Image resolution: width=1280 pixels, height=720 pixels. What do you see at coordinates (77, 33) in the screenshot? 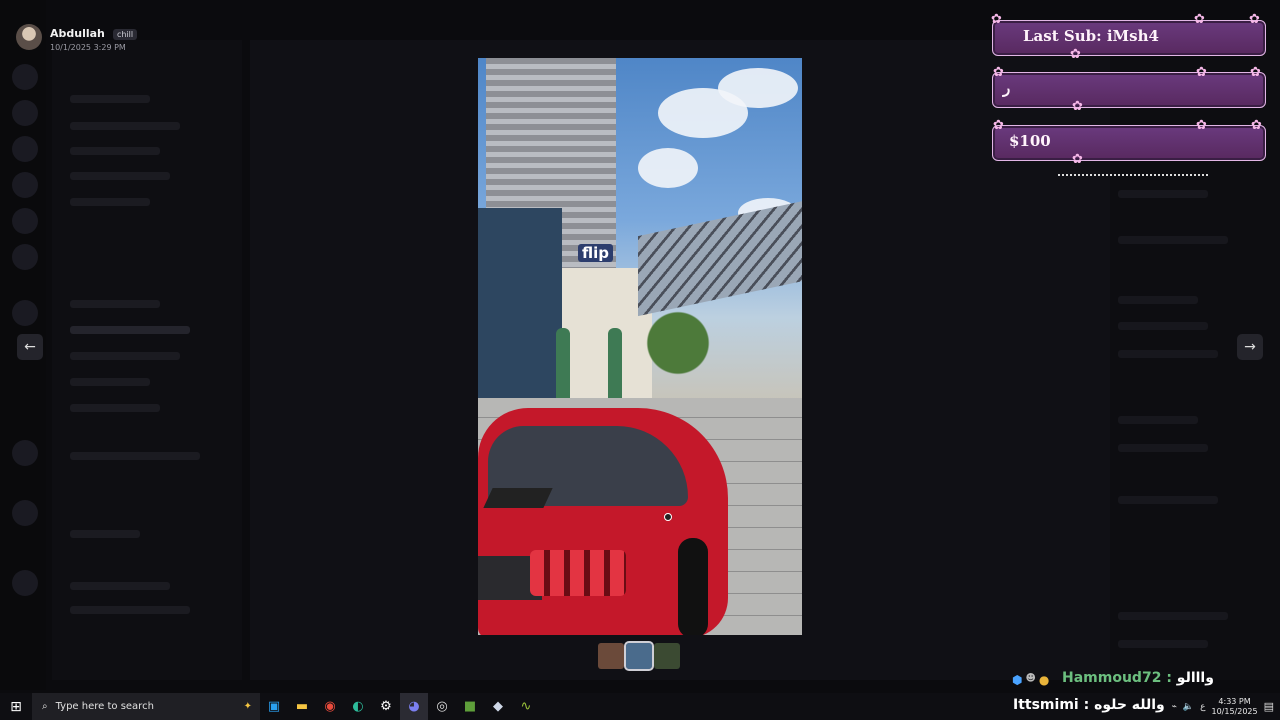
I see `user-name: Abdullah` at bounding box center [77, 33].